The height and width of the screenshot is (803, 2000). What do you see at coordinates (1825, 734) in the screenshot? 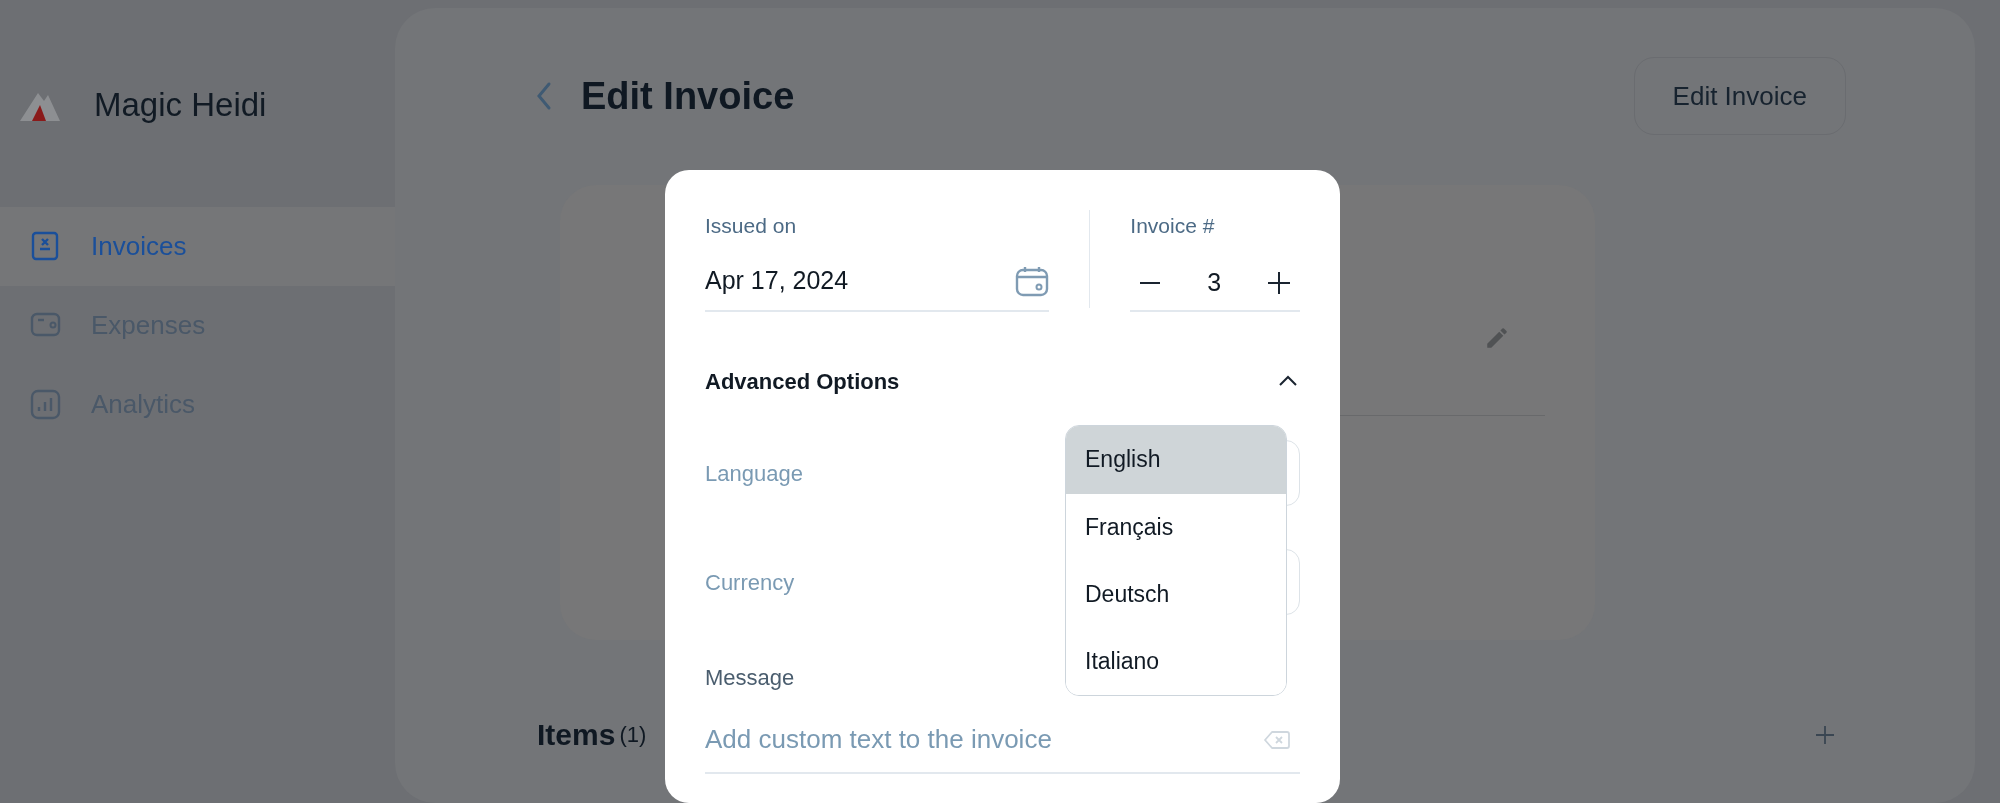
I see `add-icon` at bounding box center [1825, 734].